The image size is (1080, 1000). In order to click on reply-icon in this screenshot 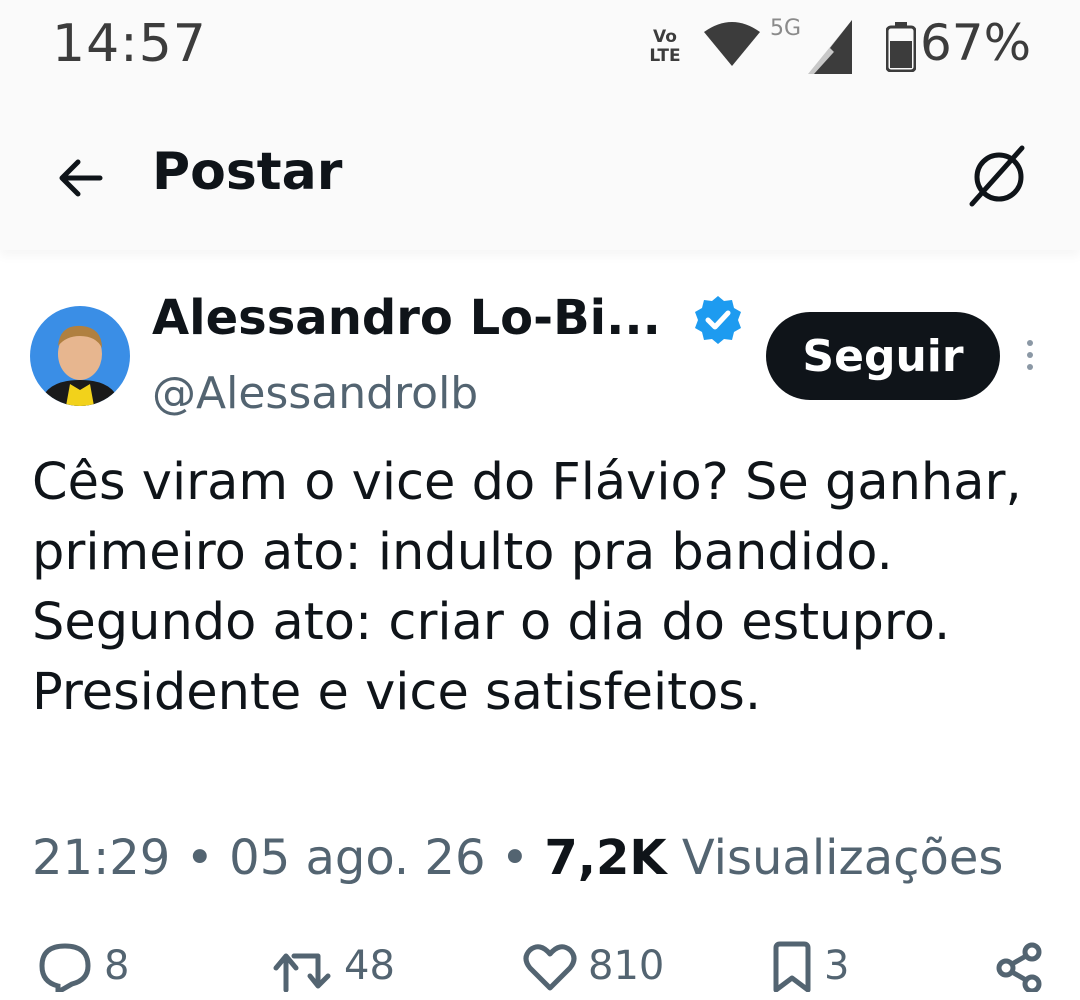, I will do `click(65, 967)`.